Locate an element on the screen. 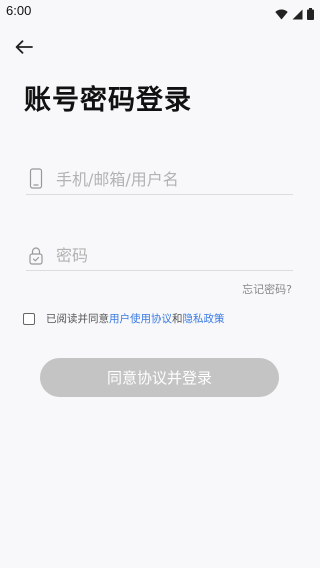 Image resolution: width=320 pixels, height=568 pixels. lock-icon is located at coordinates (36, 255).